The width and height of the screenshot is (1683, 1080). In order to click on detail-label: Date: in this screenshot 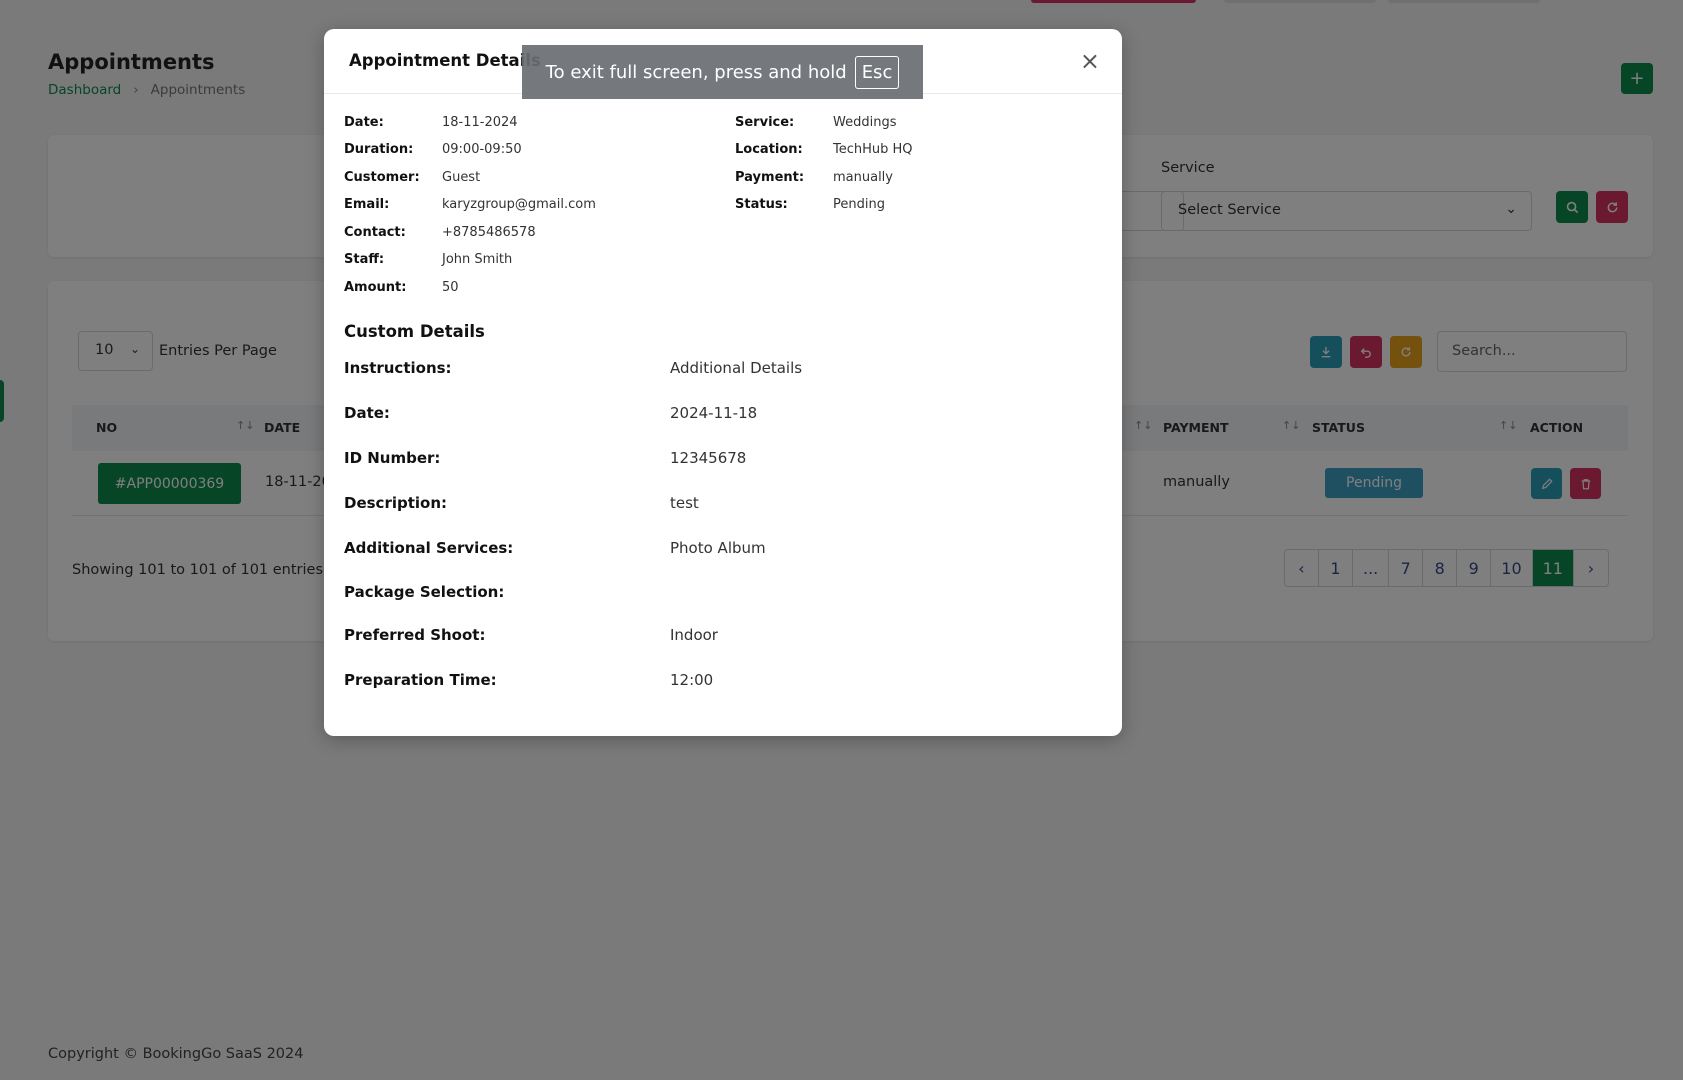, I will do `click(364, 122)`.